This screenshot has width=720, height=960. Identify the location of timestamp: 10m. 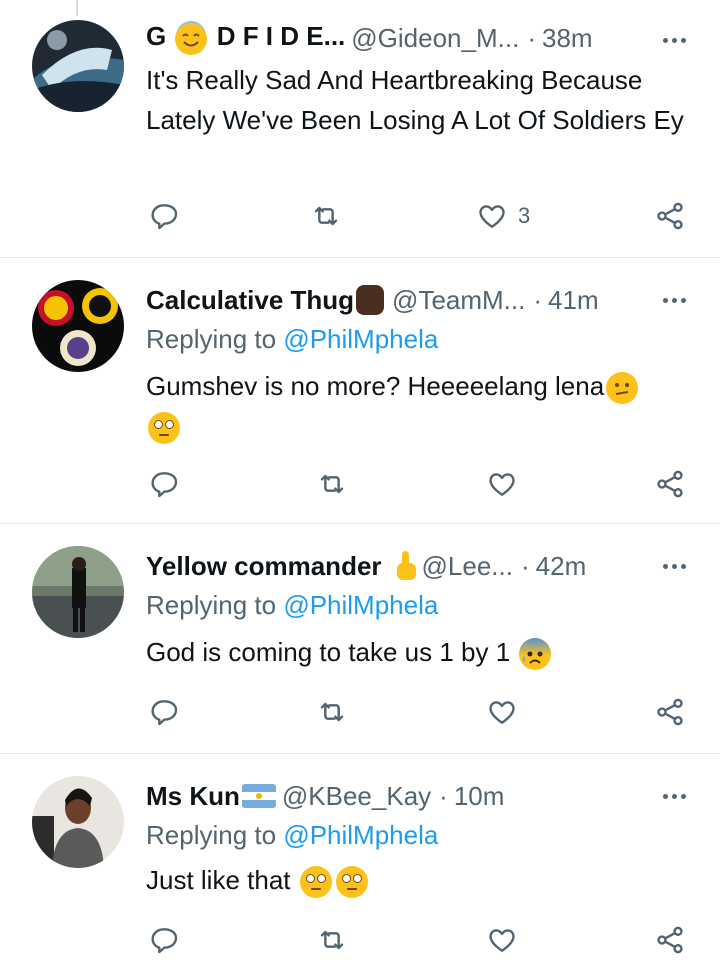
(479, 796).